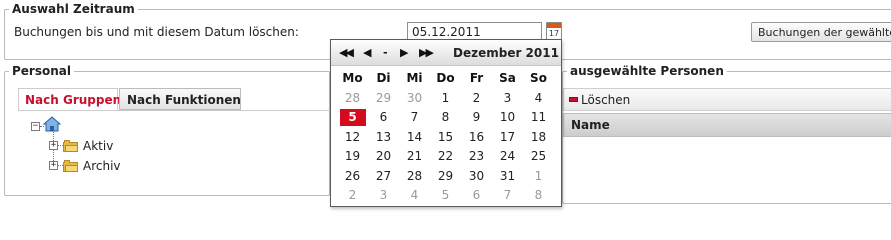  I want to click on personal-legend: Personal, so click(41, 71).